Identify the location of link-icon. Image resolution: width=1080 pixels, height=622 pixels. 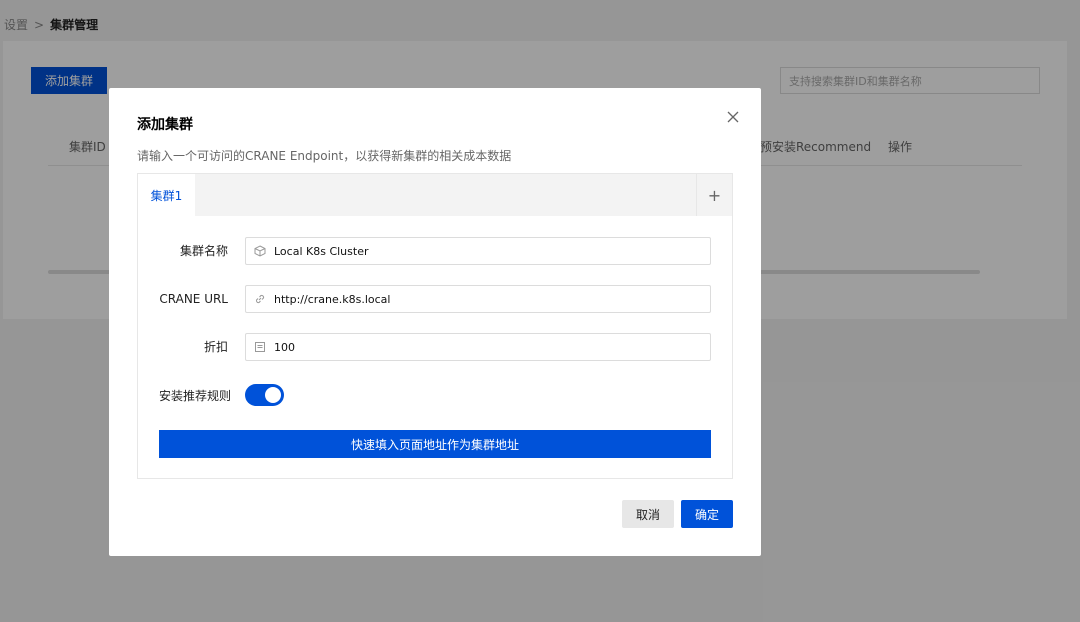
(260, 299).